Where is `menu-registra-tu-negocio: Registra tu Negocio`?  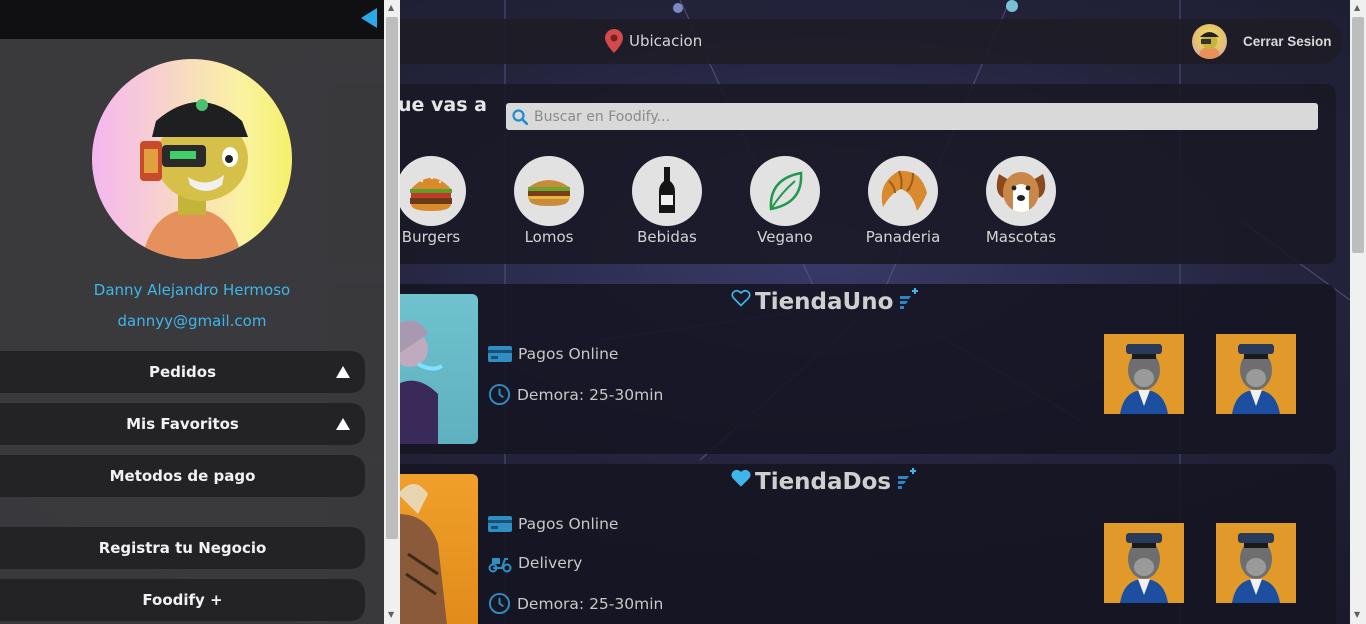
menu-registra-tu-negocio: Registra tu Negocio is located at coordinates (182, 548).